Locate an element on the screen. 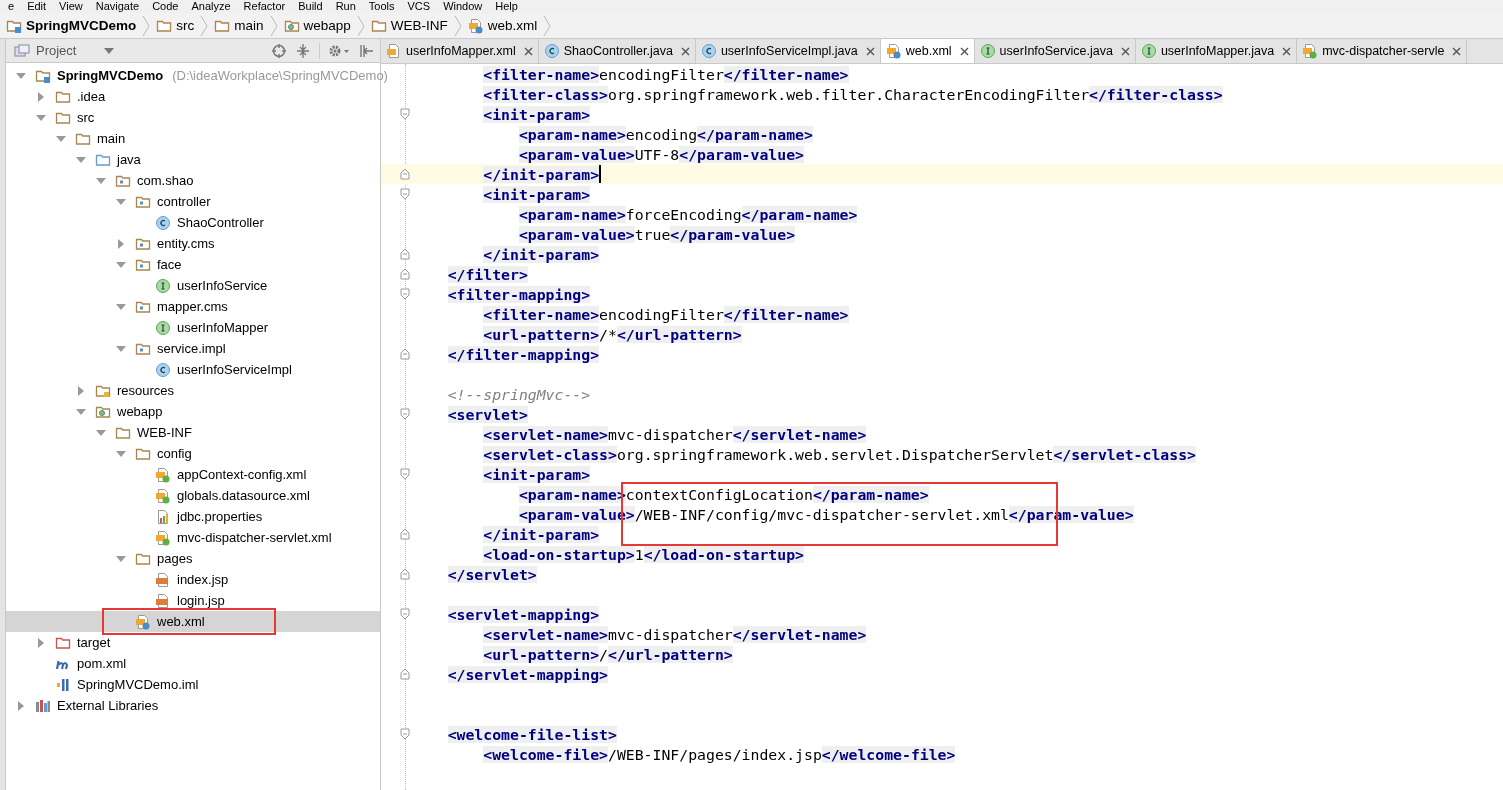 Image resolution: width=1503 pixels, height=790 pixels. tree-item: userInfoService is located at coordinates (193, 285).